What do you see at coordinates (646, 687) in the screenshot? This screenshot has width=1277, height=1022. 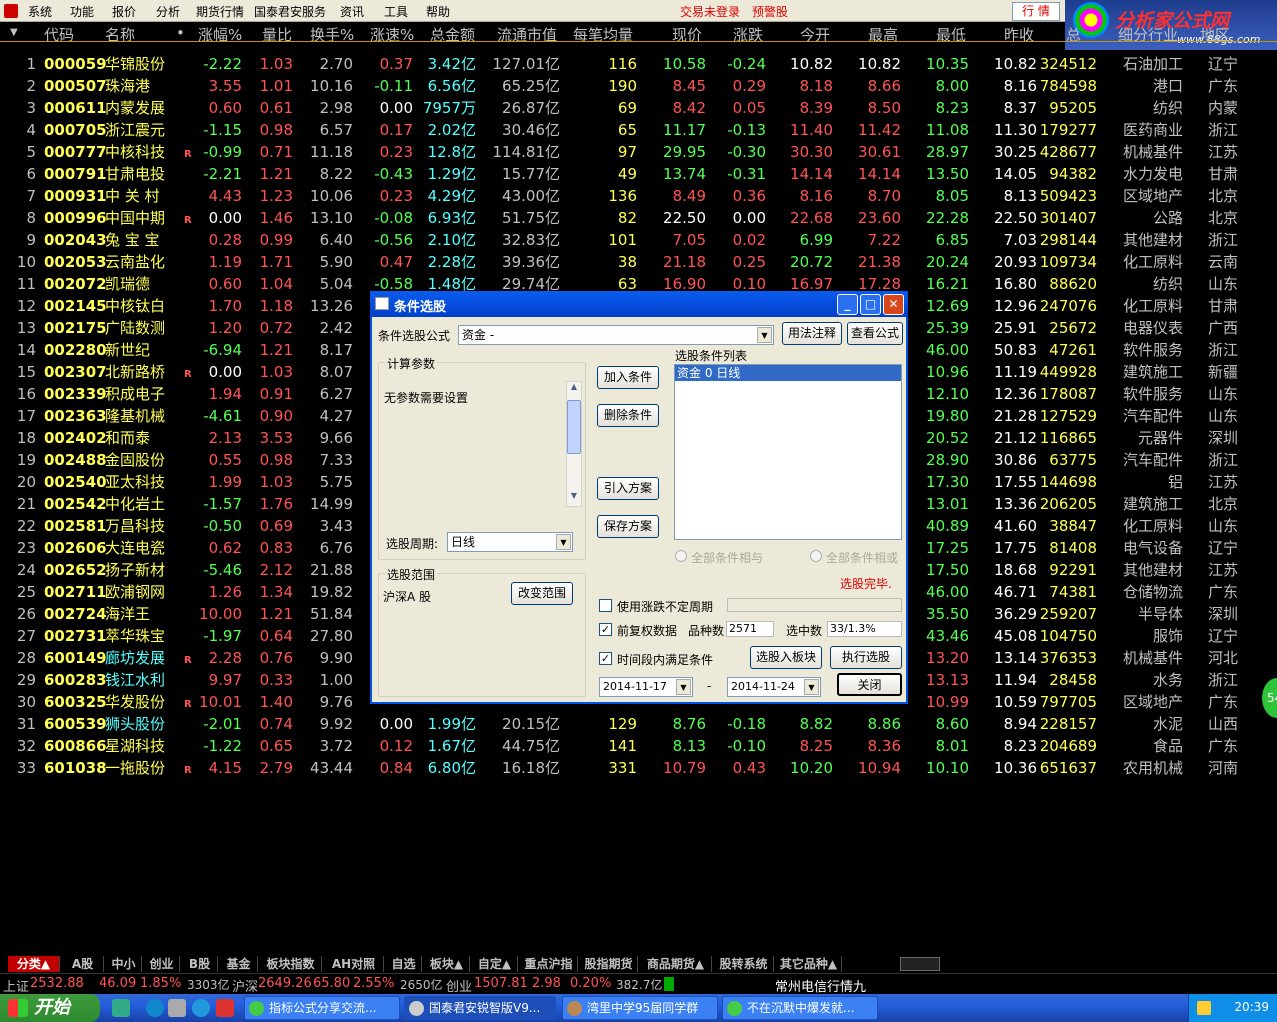 I see `date-from-picker: 2014-11-17 ▼` at bounding box center [646, 687].